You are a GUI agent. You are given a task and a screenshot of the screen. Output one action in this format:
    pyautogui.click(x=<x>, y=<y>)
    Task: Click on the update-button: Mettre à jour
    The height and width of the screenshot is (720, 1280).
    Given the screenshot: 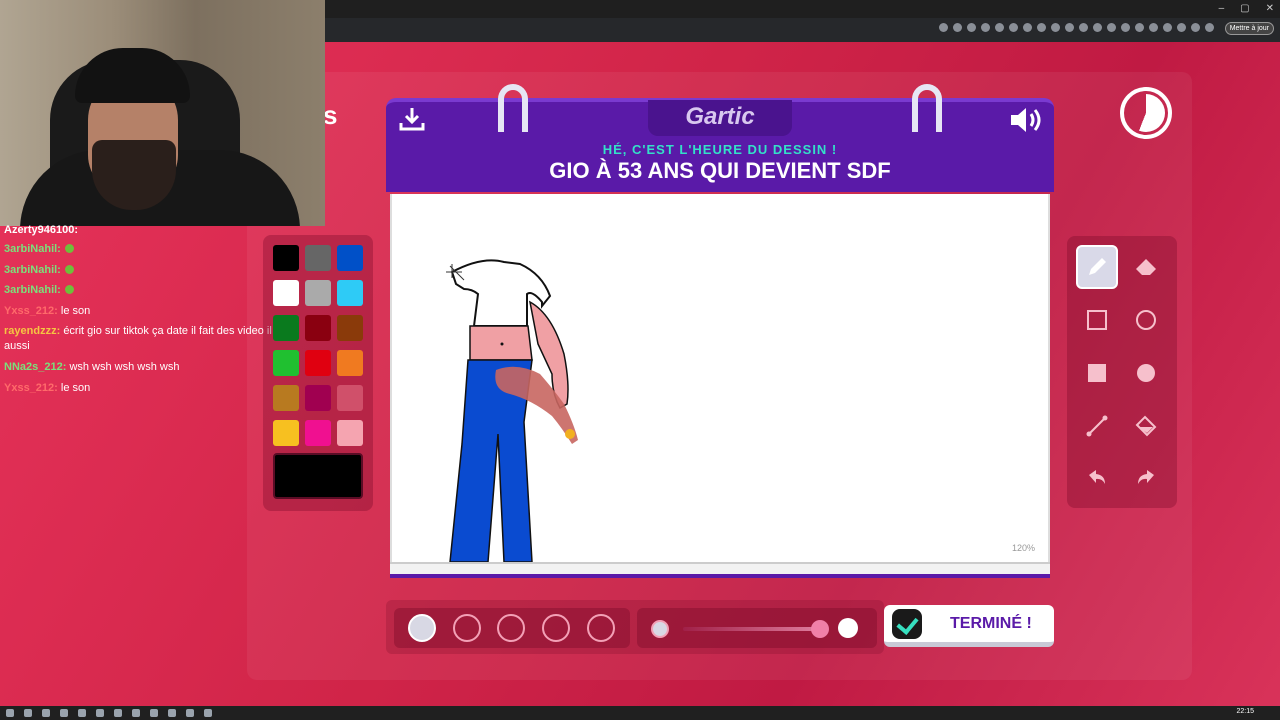 What is the action you would take?
    pyautogui.click(x=1249, y=28)
    